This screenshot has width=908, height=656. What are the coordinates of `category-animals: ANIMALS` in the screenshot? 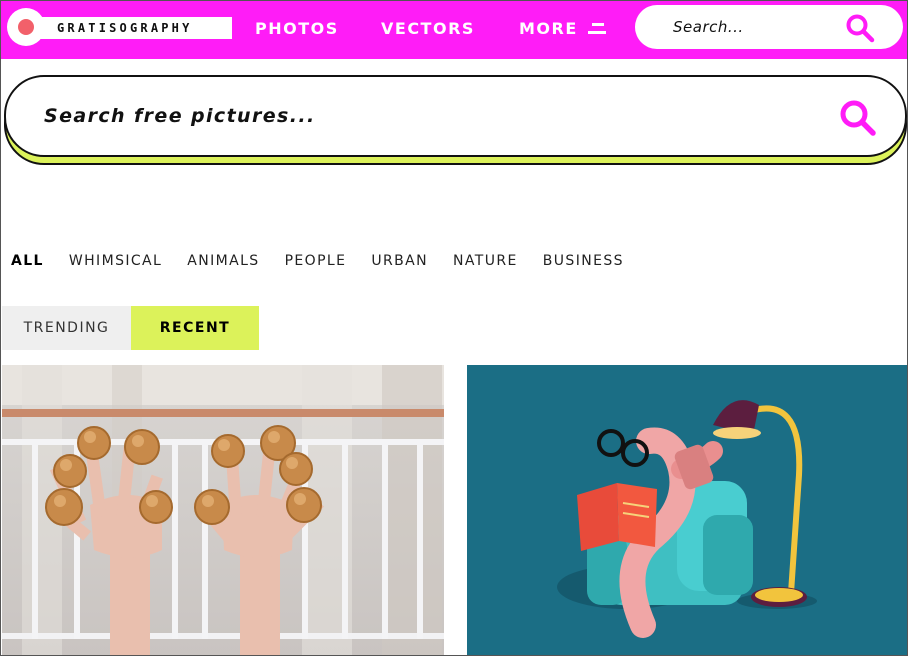 It's located at (223, 261).